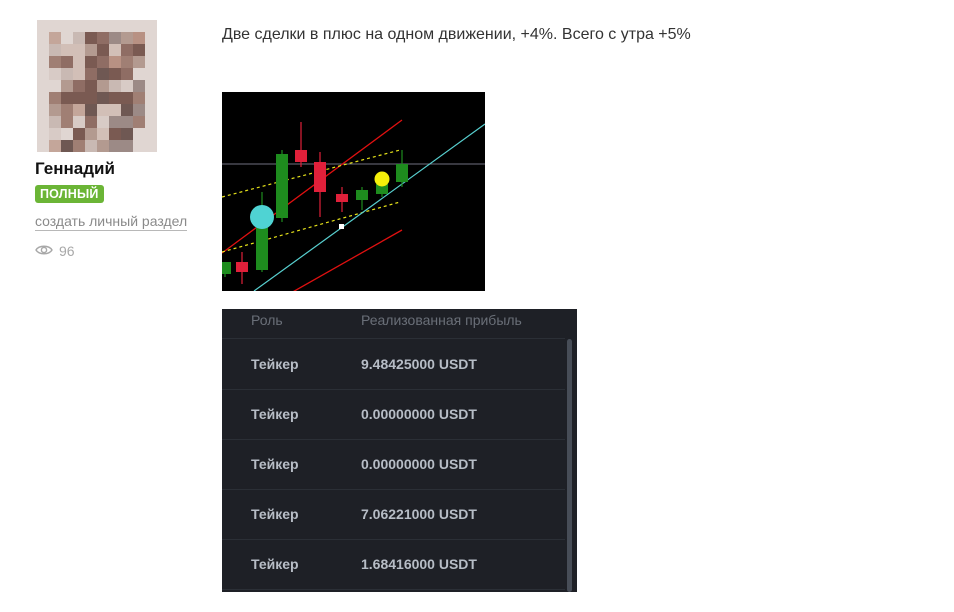 The image size is (954, 612). I want to click on table-scrollbar, so click(569, 465).